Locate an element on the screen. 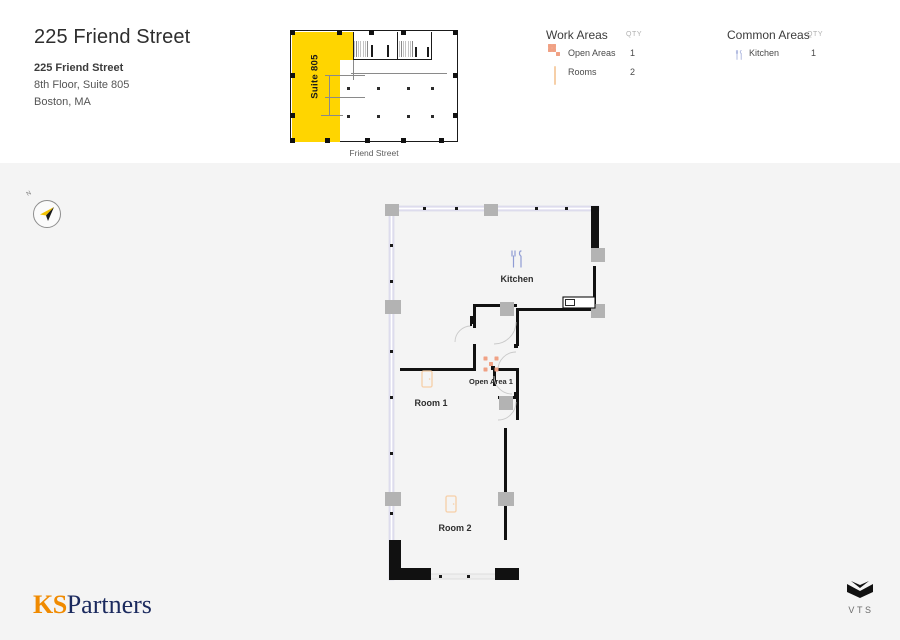  address-city-state: Boston, MA is located at coordinates (62, 102).